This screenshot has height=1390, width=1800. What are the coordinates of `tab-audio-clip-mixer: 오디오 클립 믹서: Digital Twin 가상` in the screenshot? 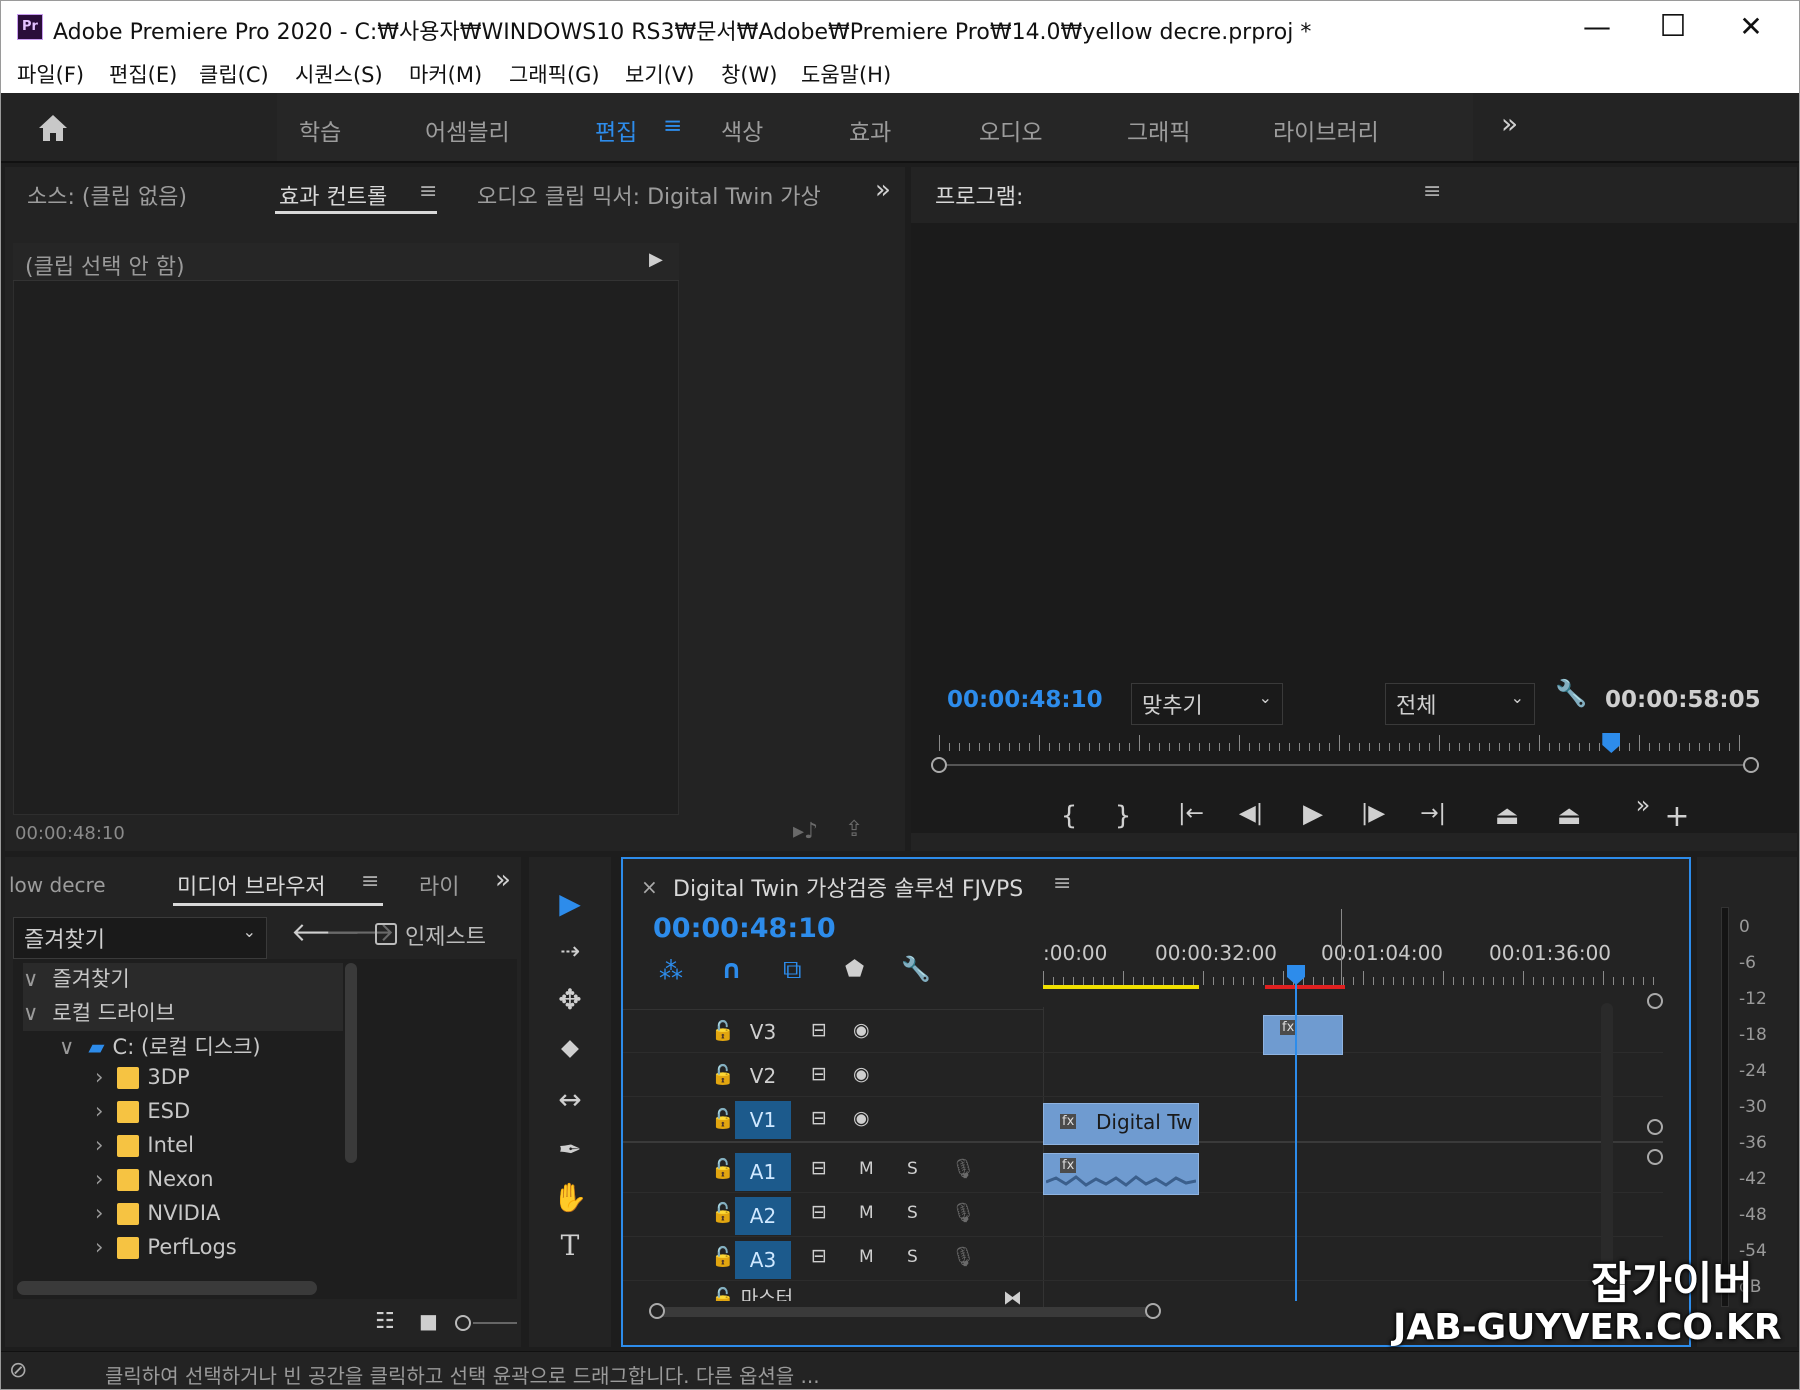 It's located at (649, 195).